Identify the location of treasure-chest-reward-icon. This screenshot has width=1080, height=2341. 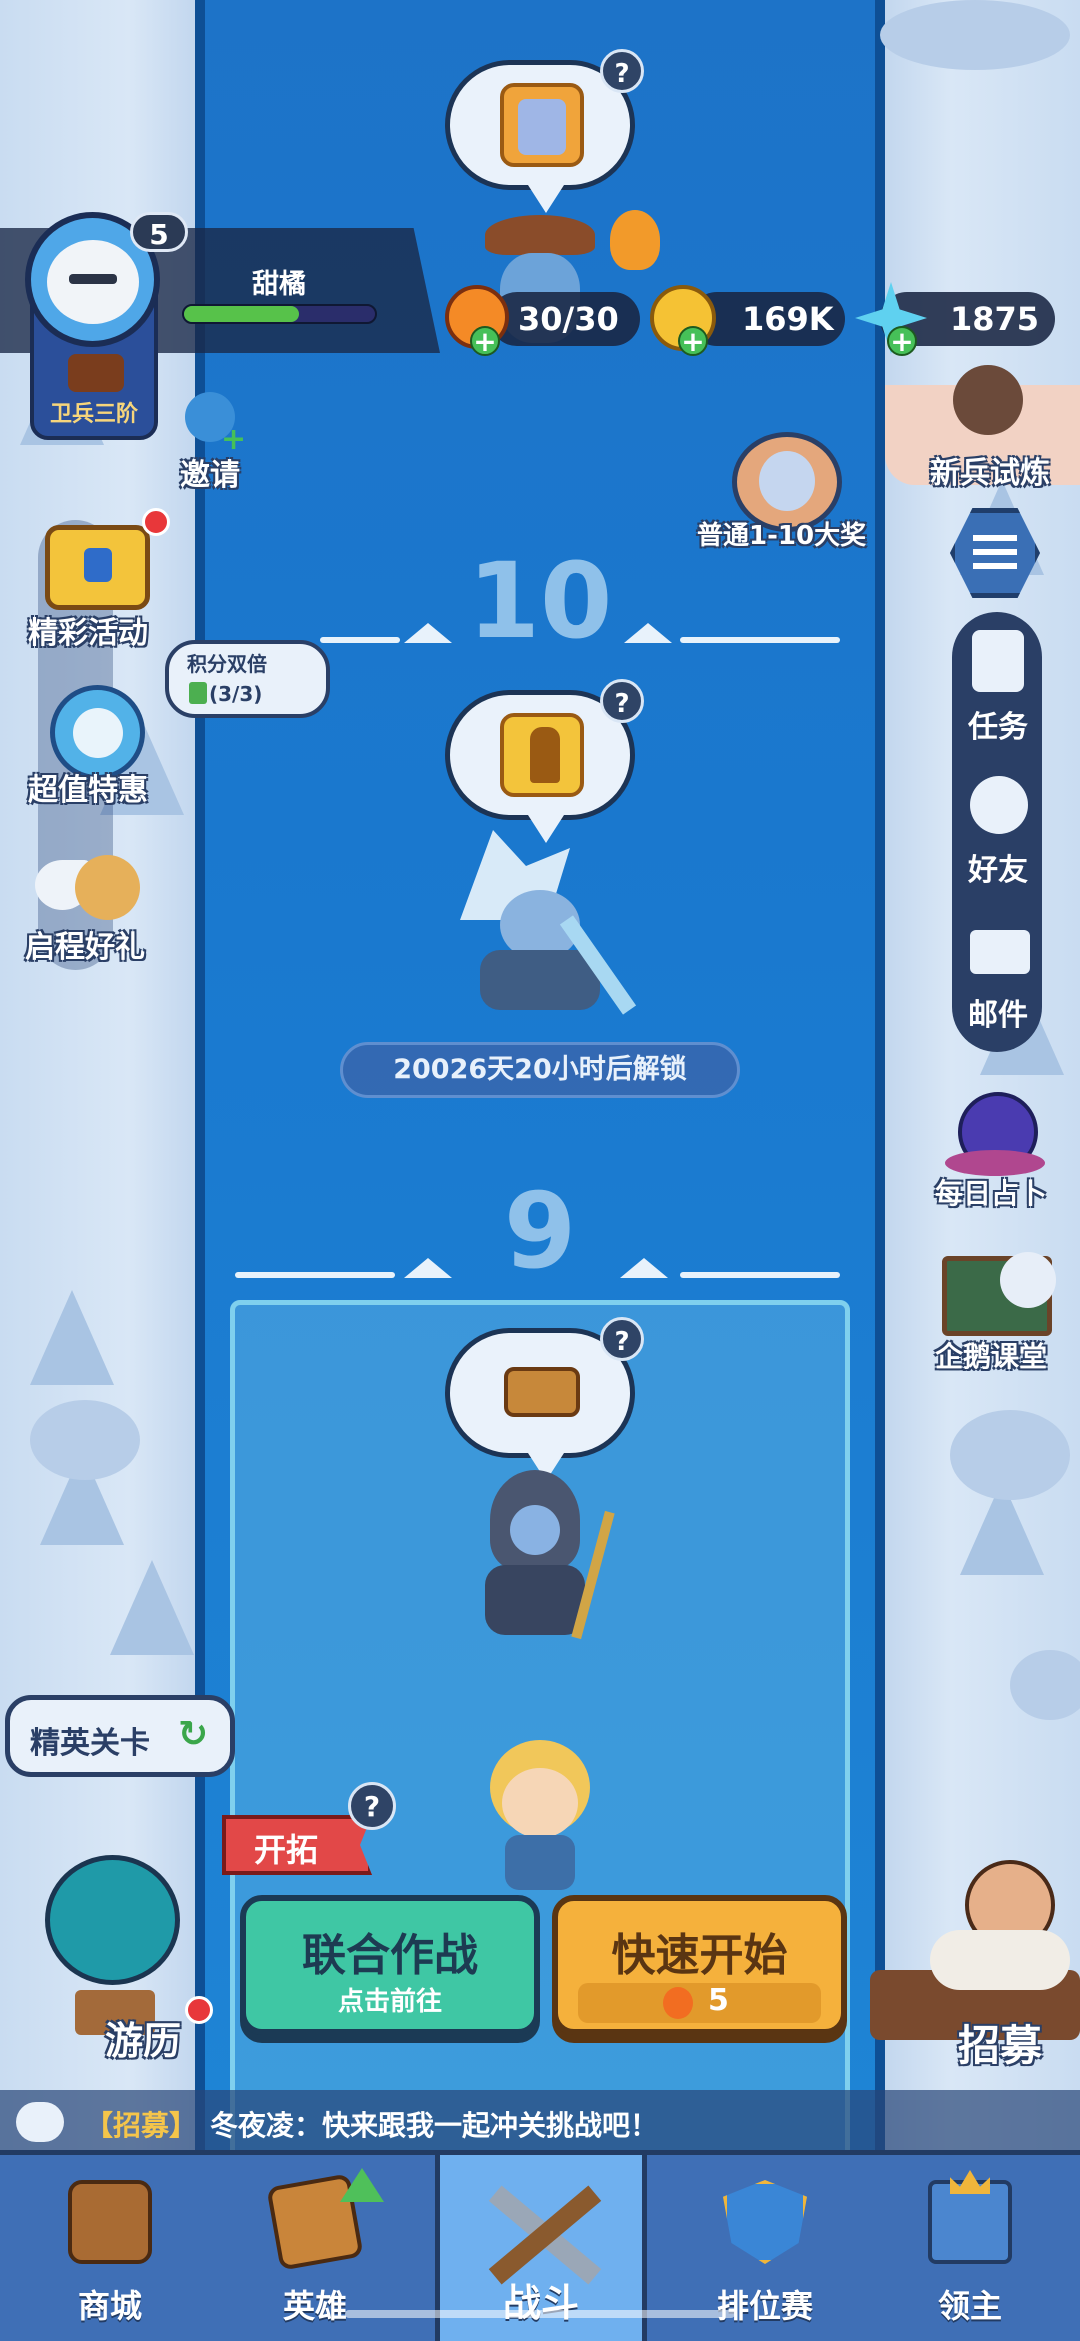
(542, 1393).